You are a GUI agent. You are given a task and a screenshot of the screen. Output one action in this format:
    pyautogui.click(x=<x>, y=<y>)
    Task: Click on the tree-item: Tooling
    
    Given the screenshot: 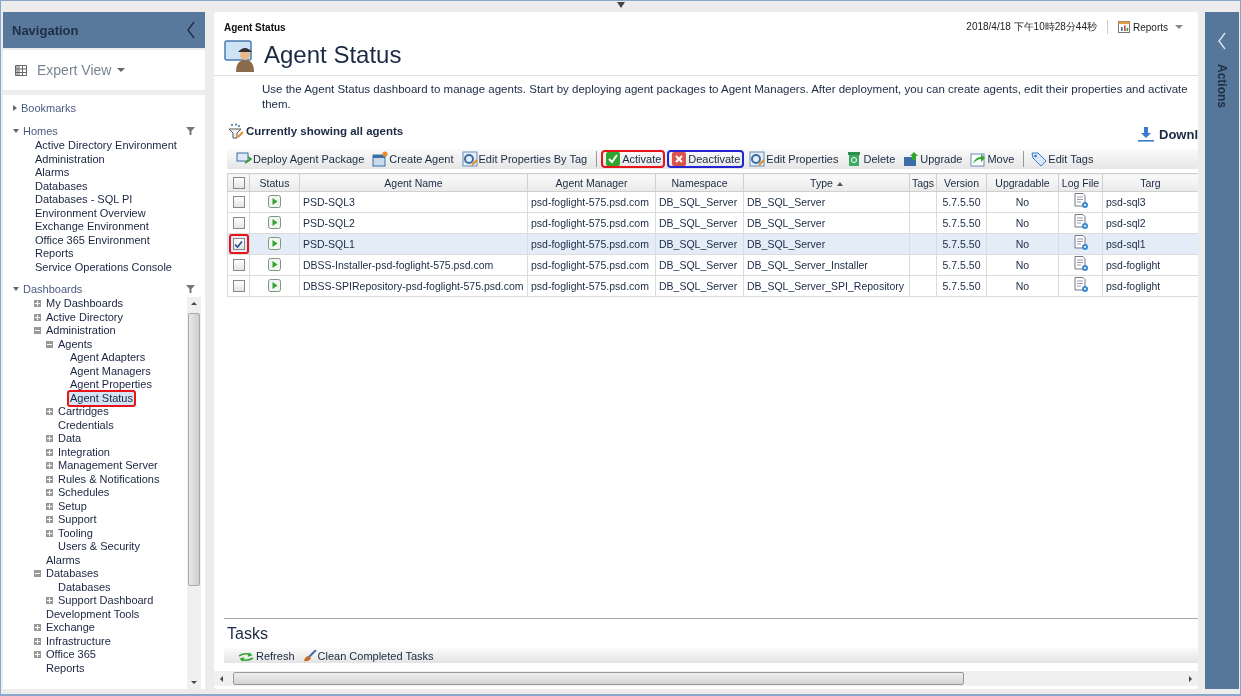 What is the action you would take?
    pyautogui.click(x=75, y=533)
    